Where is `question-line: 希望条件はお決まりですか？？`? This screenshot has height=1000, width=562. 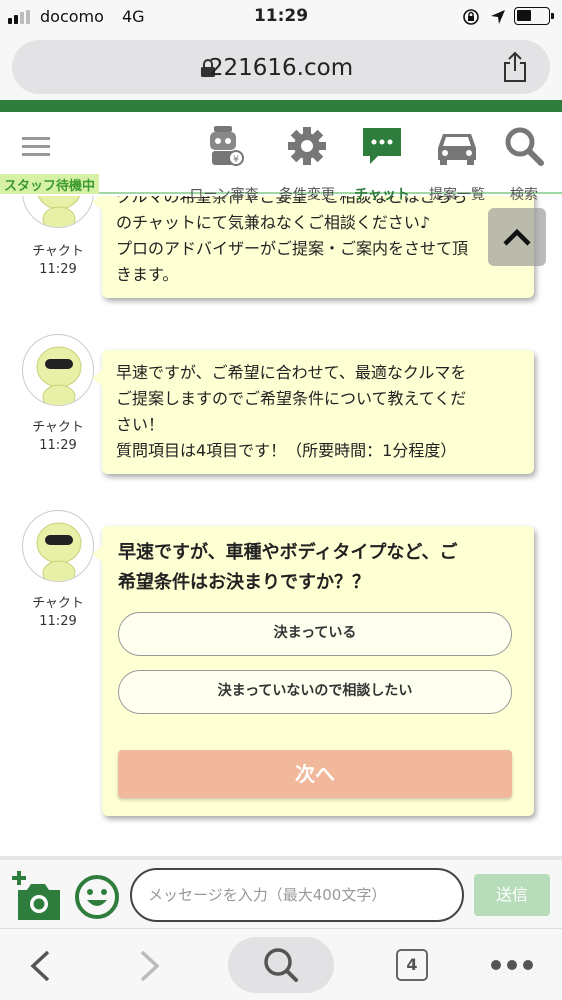 question-line: 希望条件はお決まりですか？？ is located at coordinates (244, 582).